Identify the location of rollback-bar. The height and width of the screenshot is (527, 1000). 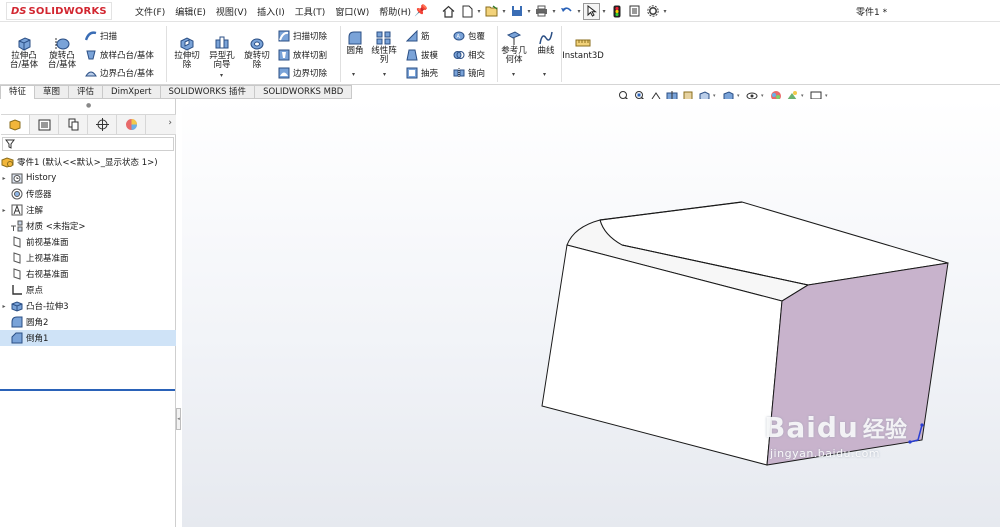
(87, 390).